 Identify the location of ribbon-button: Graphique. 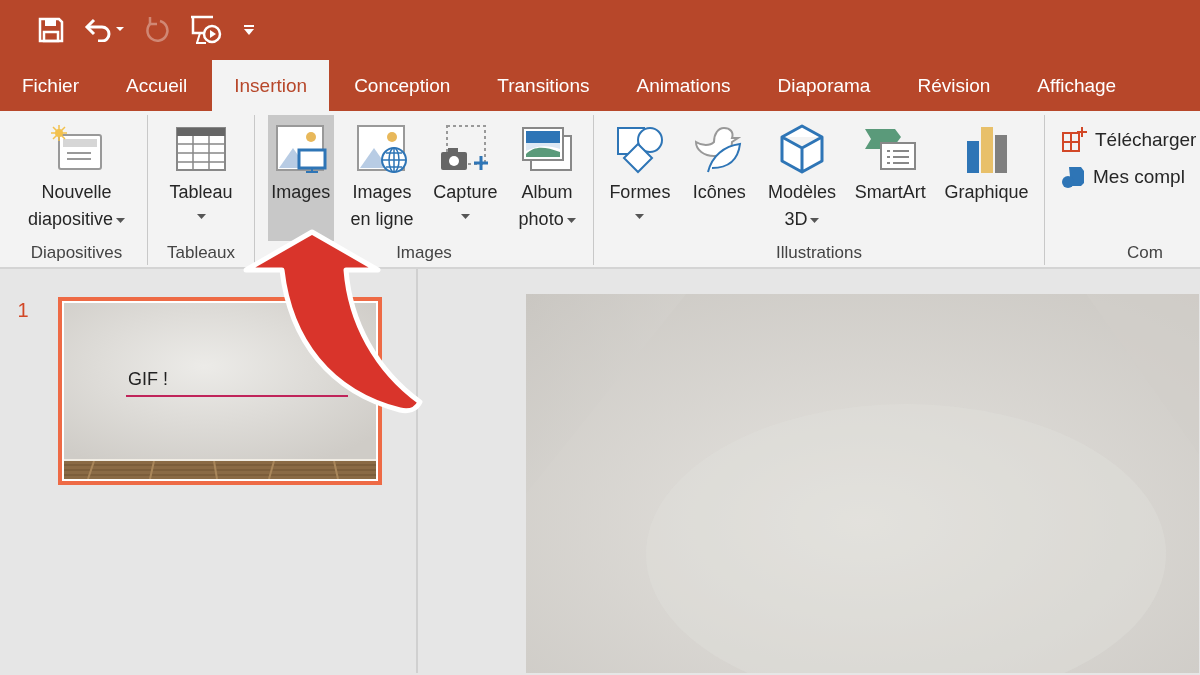
(986, 178).